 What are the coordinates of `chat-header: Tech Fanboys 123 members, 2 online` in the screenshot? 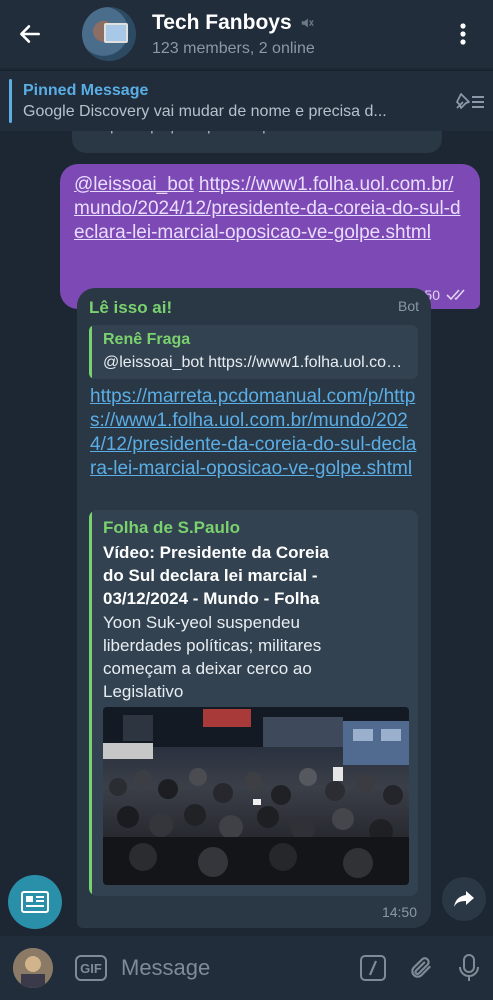 It's located at (246, 34).